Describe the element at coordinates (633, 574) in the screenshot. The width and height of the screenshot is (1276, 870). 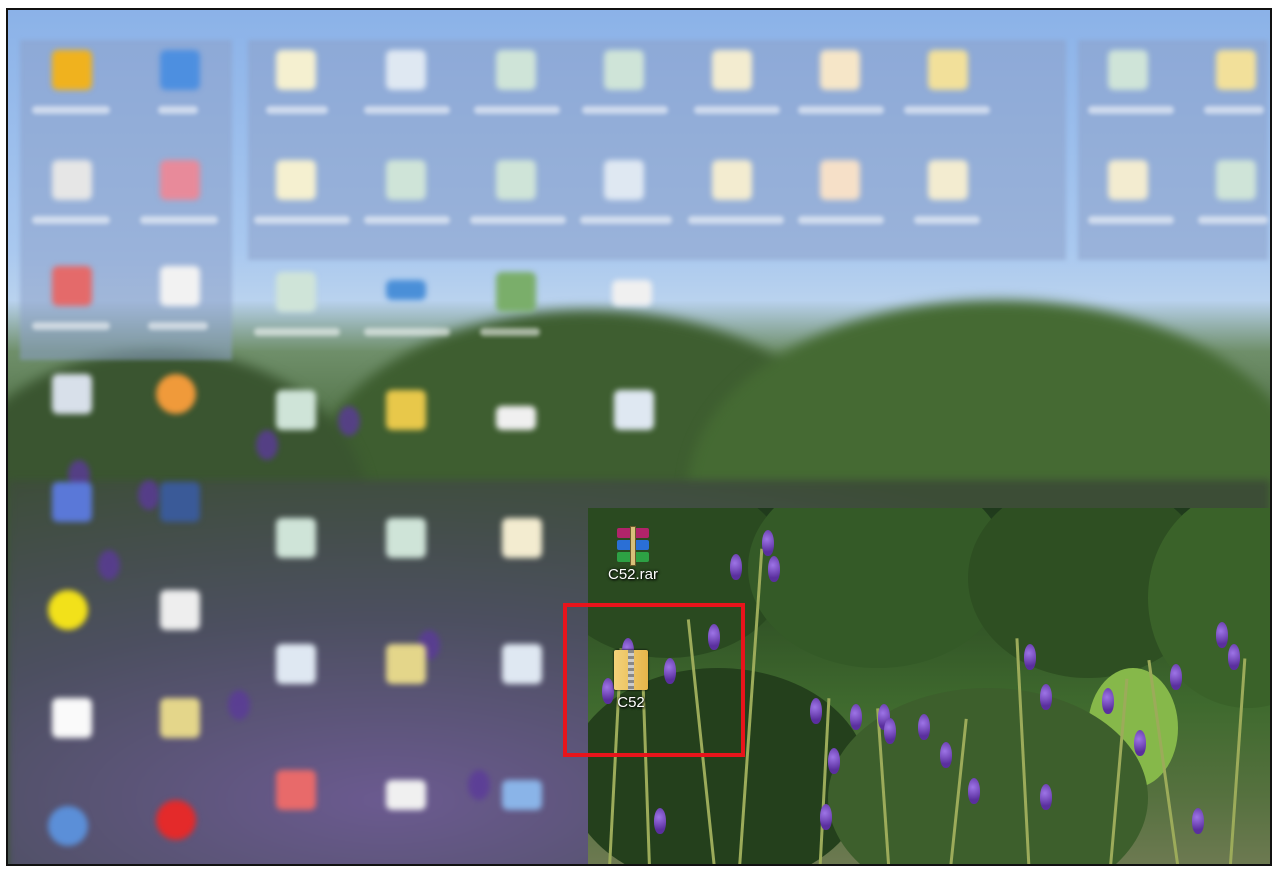
I see `desktop-icon-label: C52.rar` at that location.